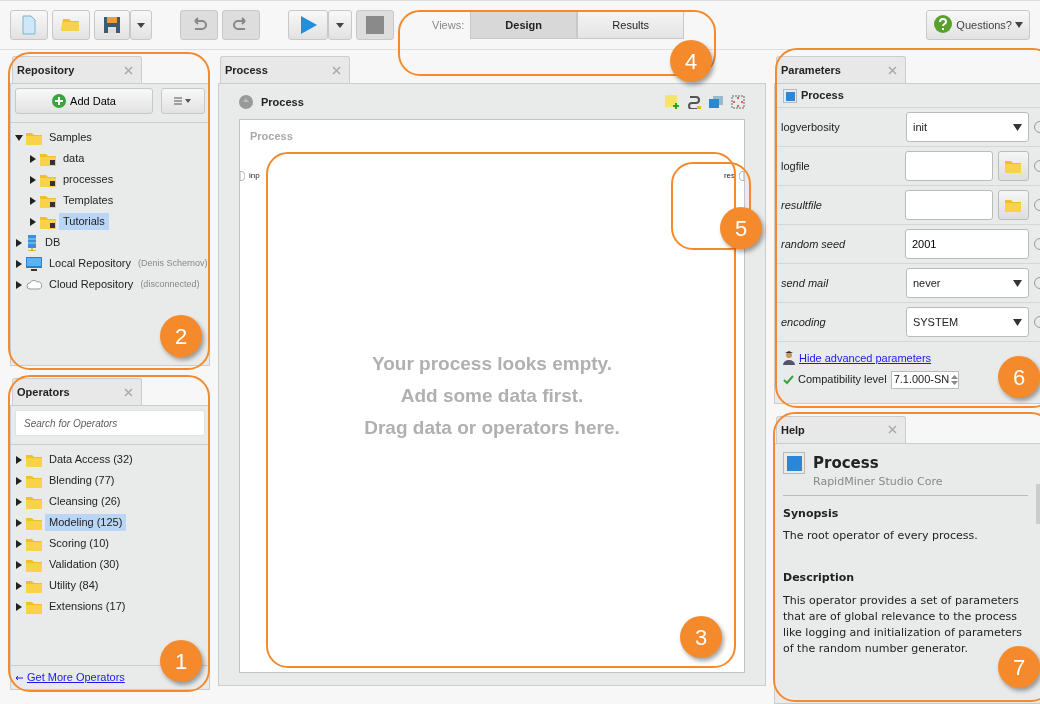 Image resolution: width=1040 pixels, height=704 pixels. Describe the element at coordinates (29, 25) in the screenshot. I see `new-button` at that location.